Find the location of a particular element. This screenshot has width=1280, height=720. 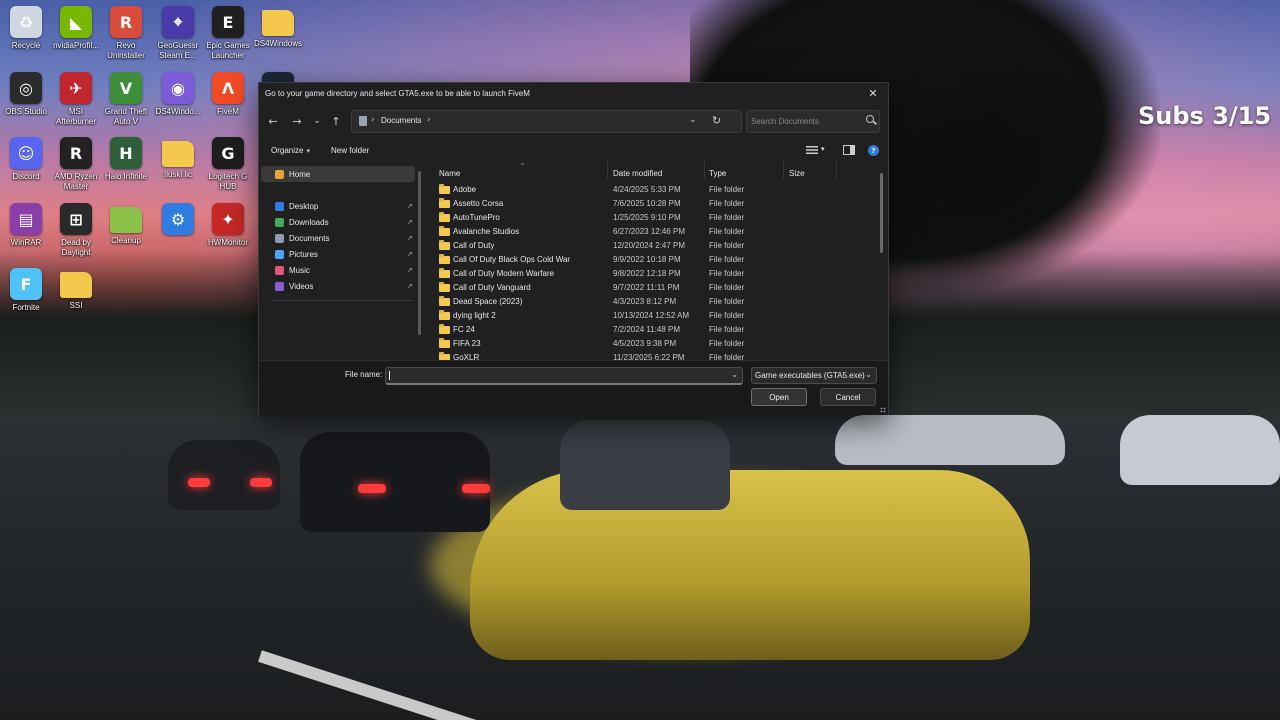

column-header-size: Size is located at coordinates (797, 173).